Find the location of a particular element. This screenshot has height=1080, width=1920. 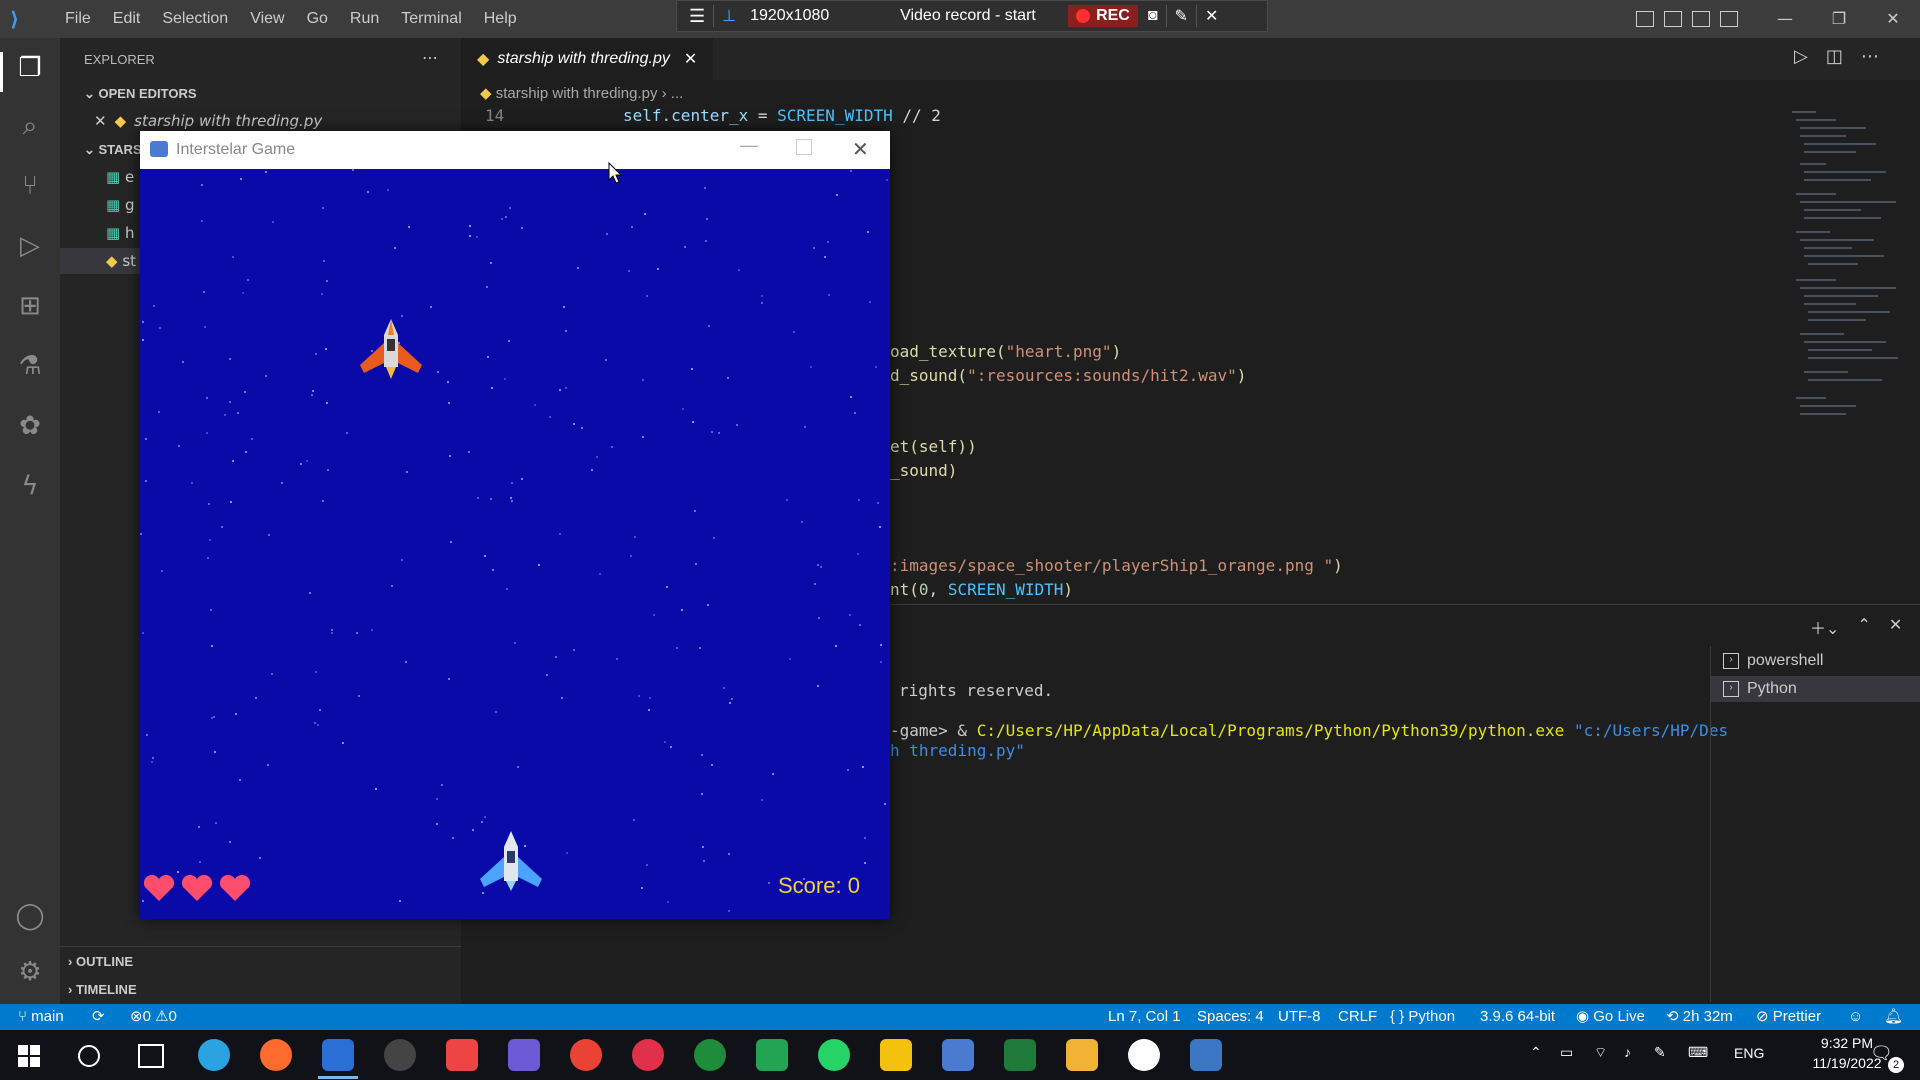

game-close-button: ✕ is located at coordinates (860, 149).